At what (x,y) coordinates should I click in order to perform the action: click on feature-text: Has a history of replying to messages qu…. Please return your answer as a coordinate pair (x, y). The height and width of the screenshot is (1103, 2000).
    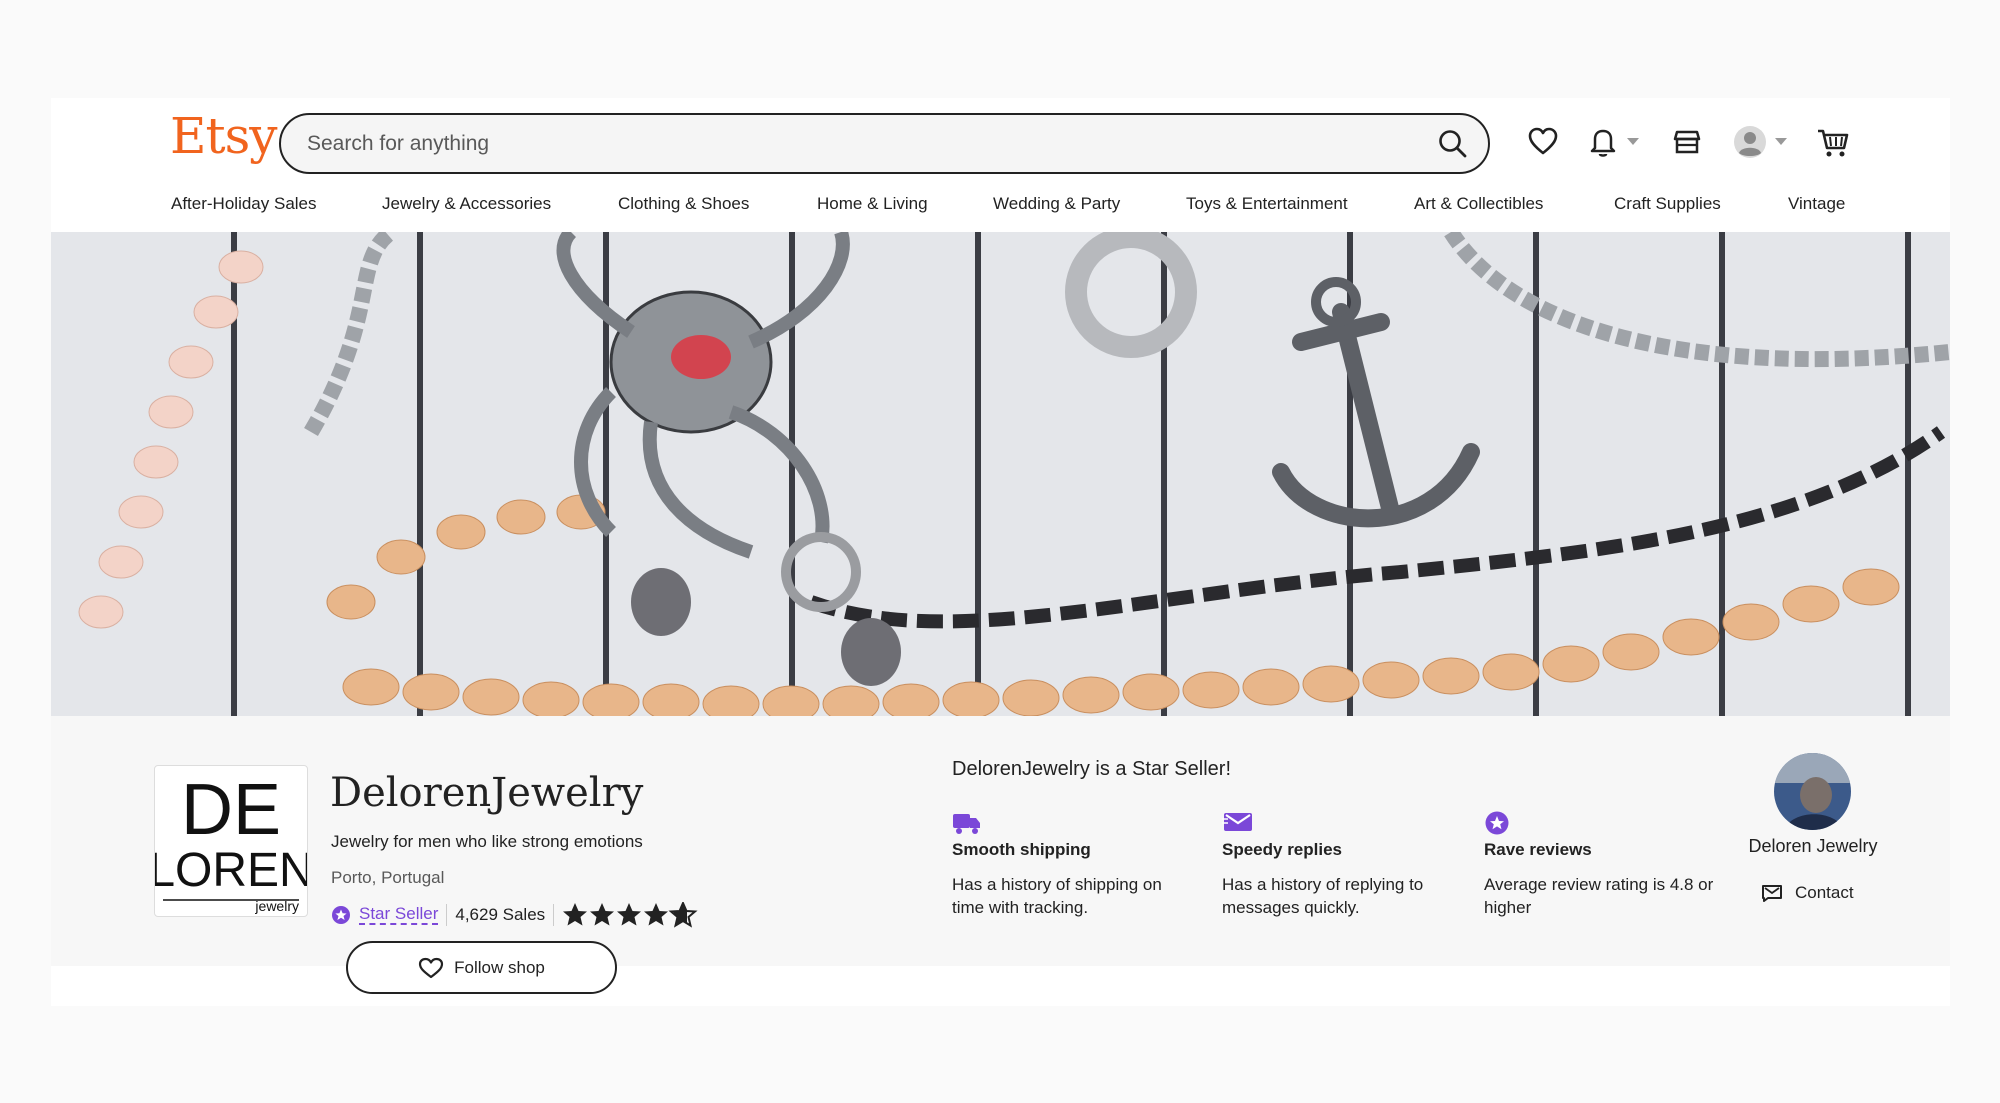
    Looking at the image, I should click on (1323, 896).